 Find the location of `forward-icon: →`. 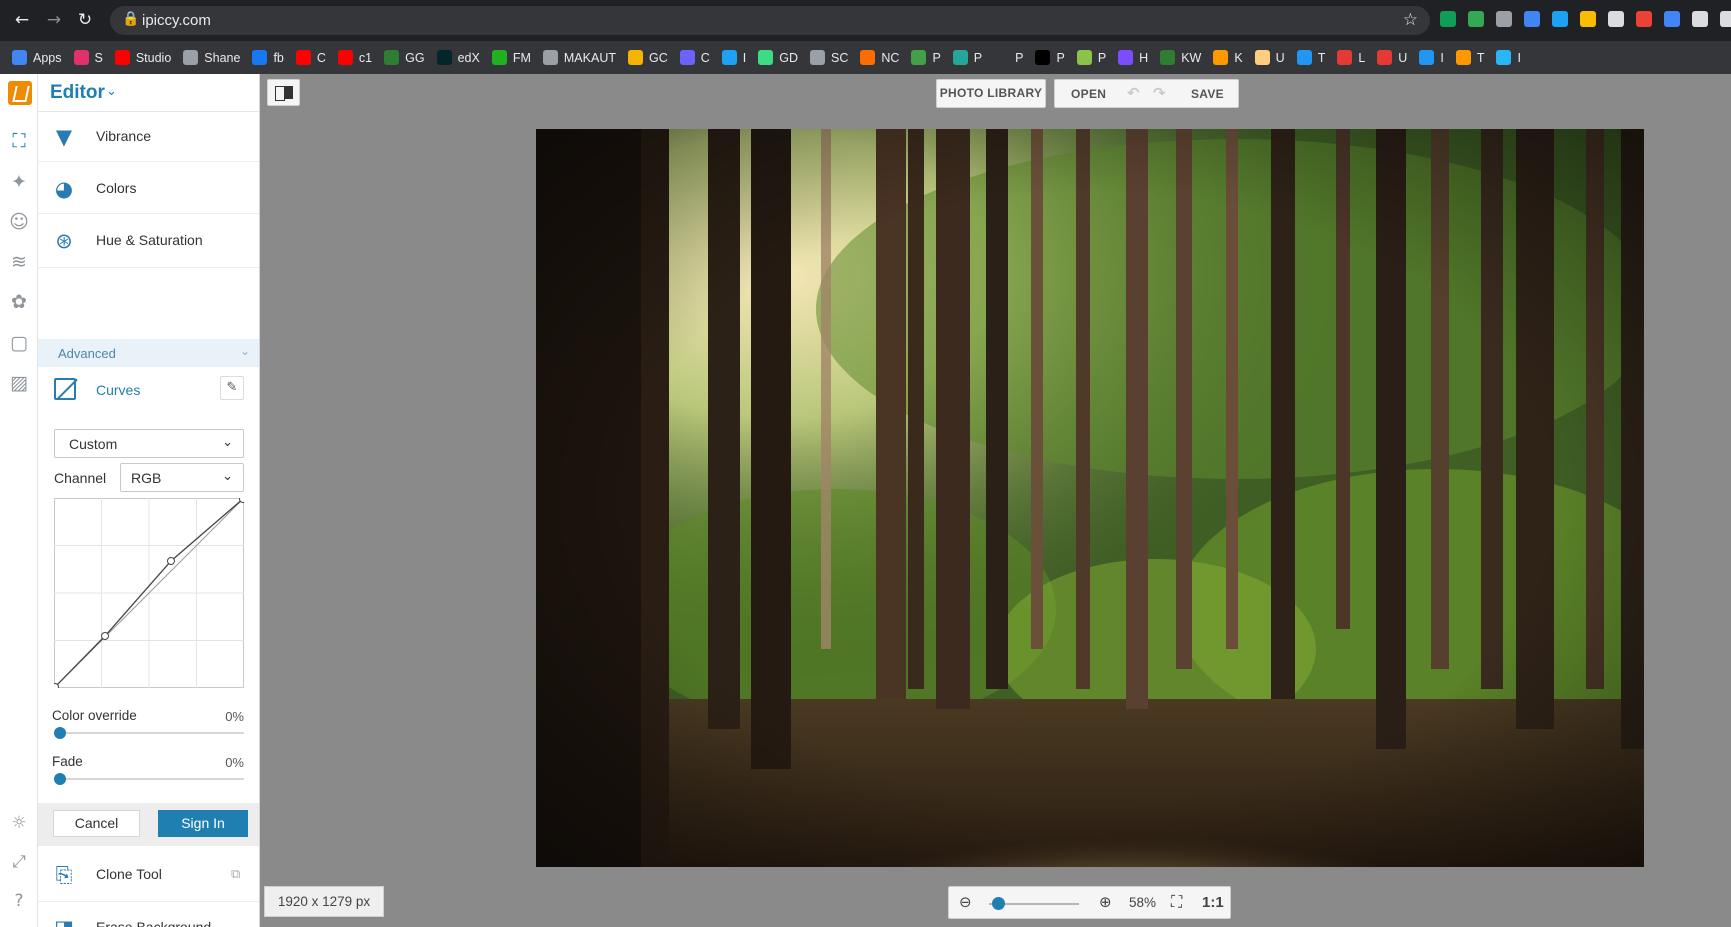

forward-icon: → is located at coordinates (54, 20).